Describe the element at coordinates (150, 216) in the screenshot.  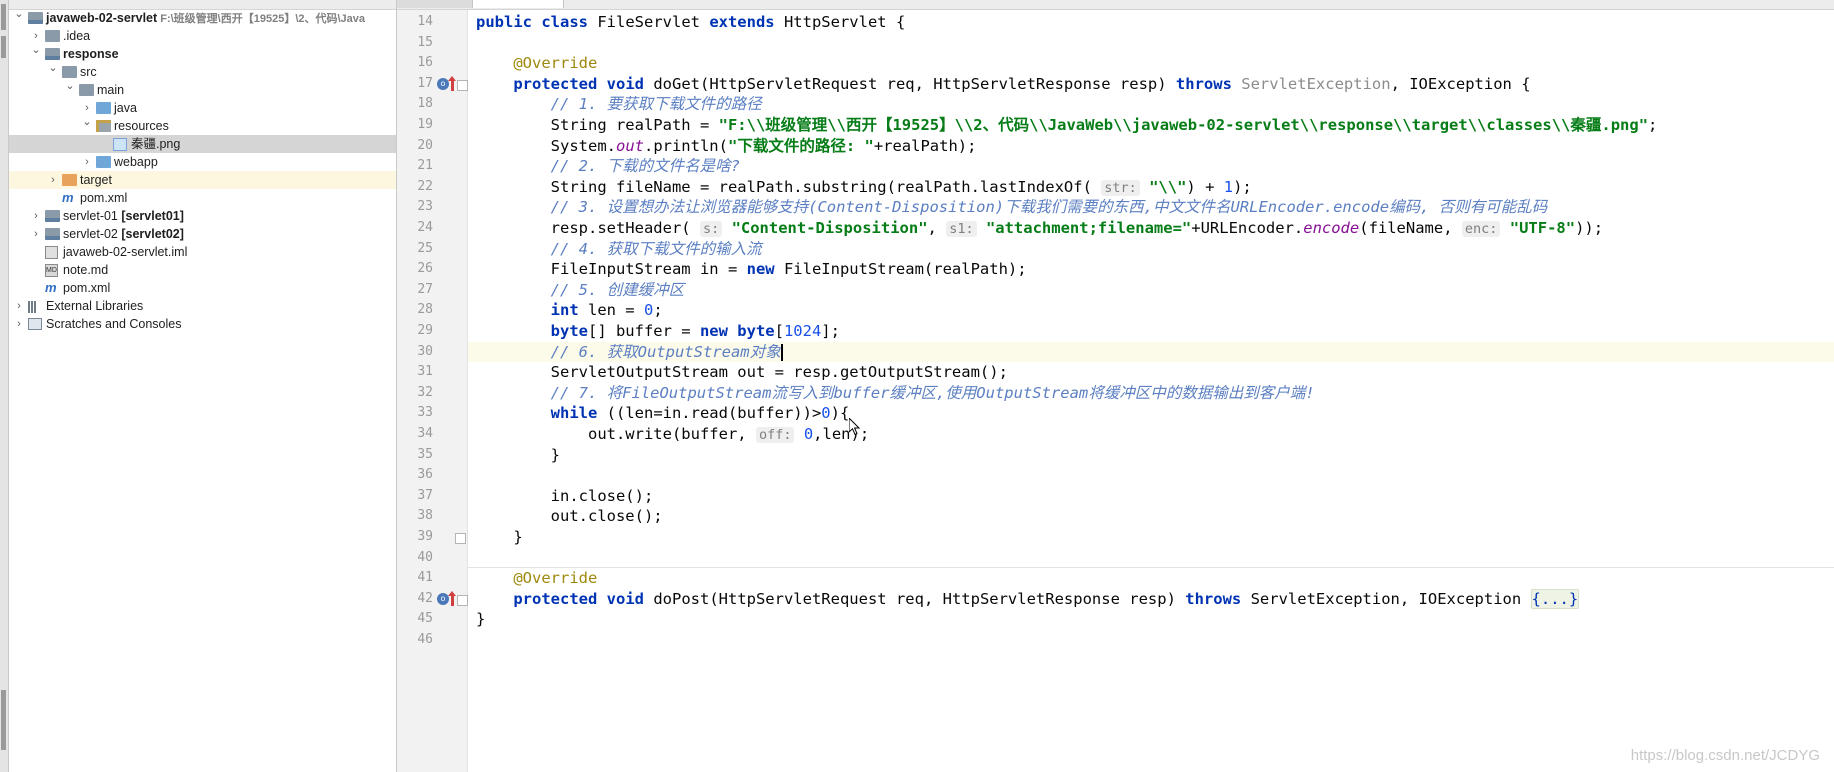
I see `module-name-tag: [servlet01]` at that location.